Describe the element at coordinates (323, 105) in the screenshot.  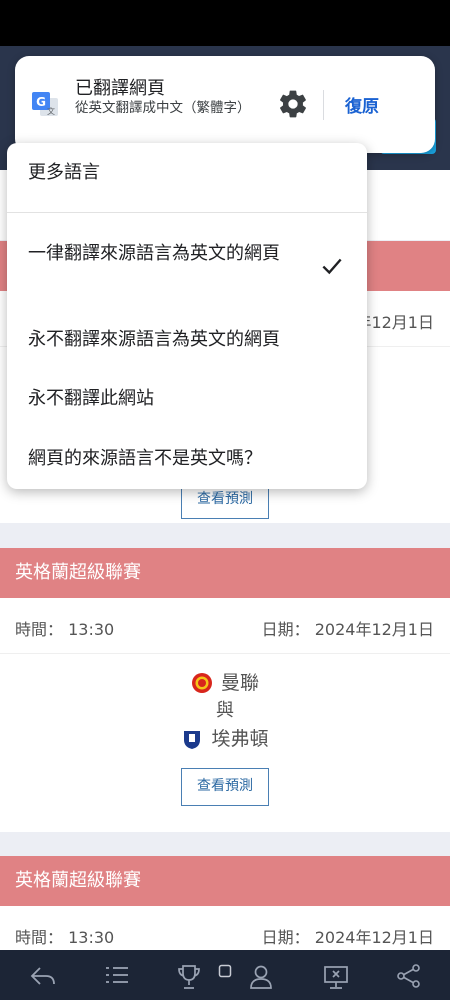
I see `popup-divider` at that location.